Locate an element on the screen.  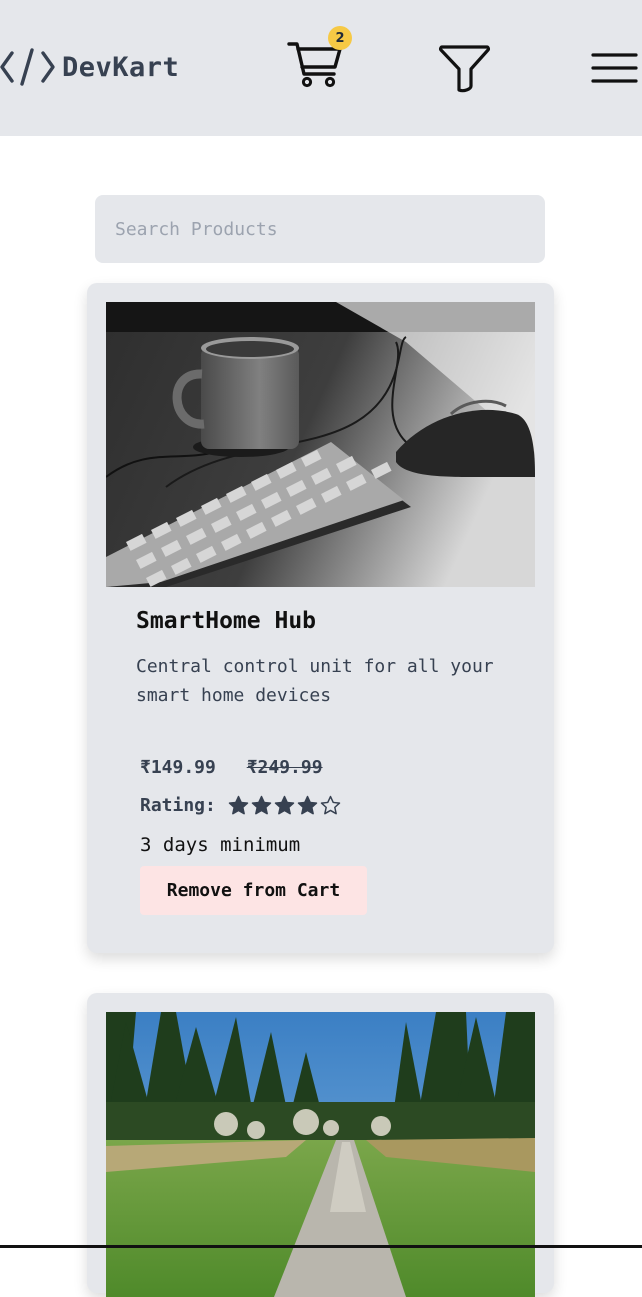
hamburger-menu-icon is located at coordinates (614, 68).